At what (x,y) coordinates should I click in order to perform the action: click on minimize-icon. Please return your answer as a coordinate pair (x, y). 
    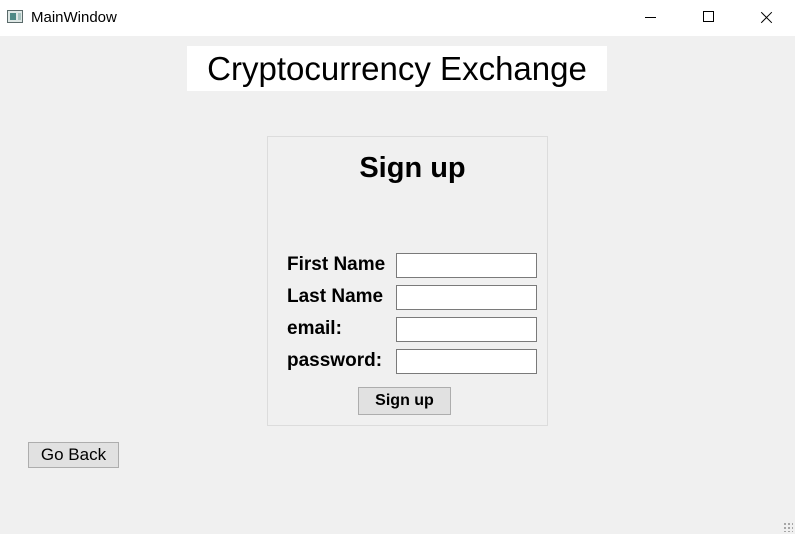
    Looking at the image, I should click on (650, 17).